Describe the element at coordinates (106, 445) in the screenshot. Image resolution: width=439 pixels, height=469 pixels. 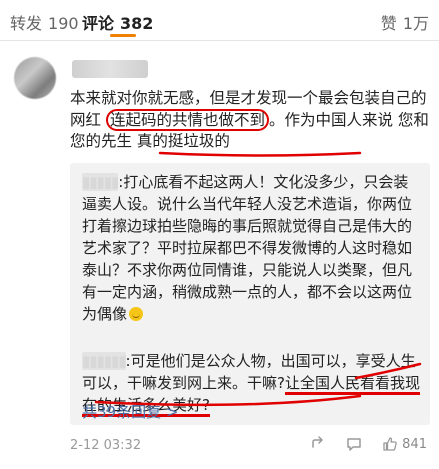
I see `comment-timestamp: 2-12 03:32` at that location.